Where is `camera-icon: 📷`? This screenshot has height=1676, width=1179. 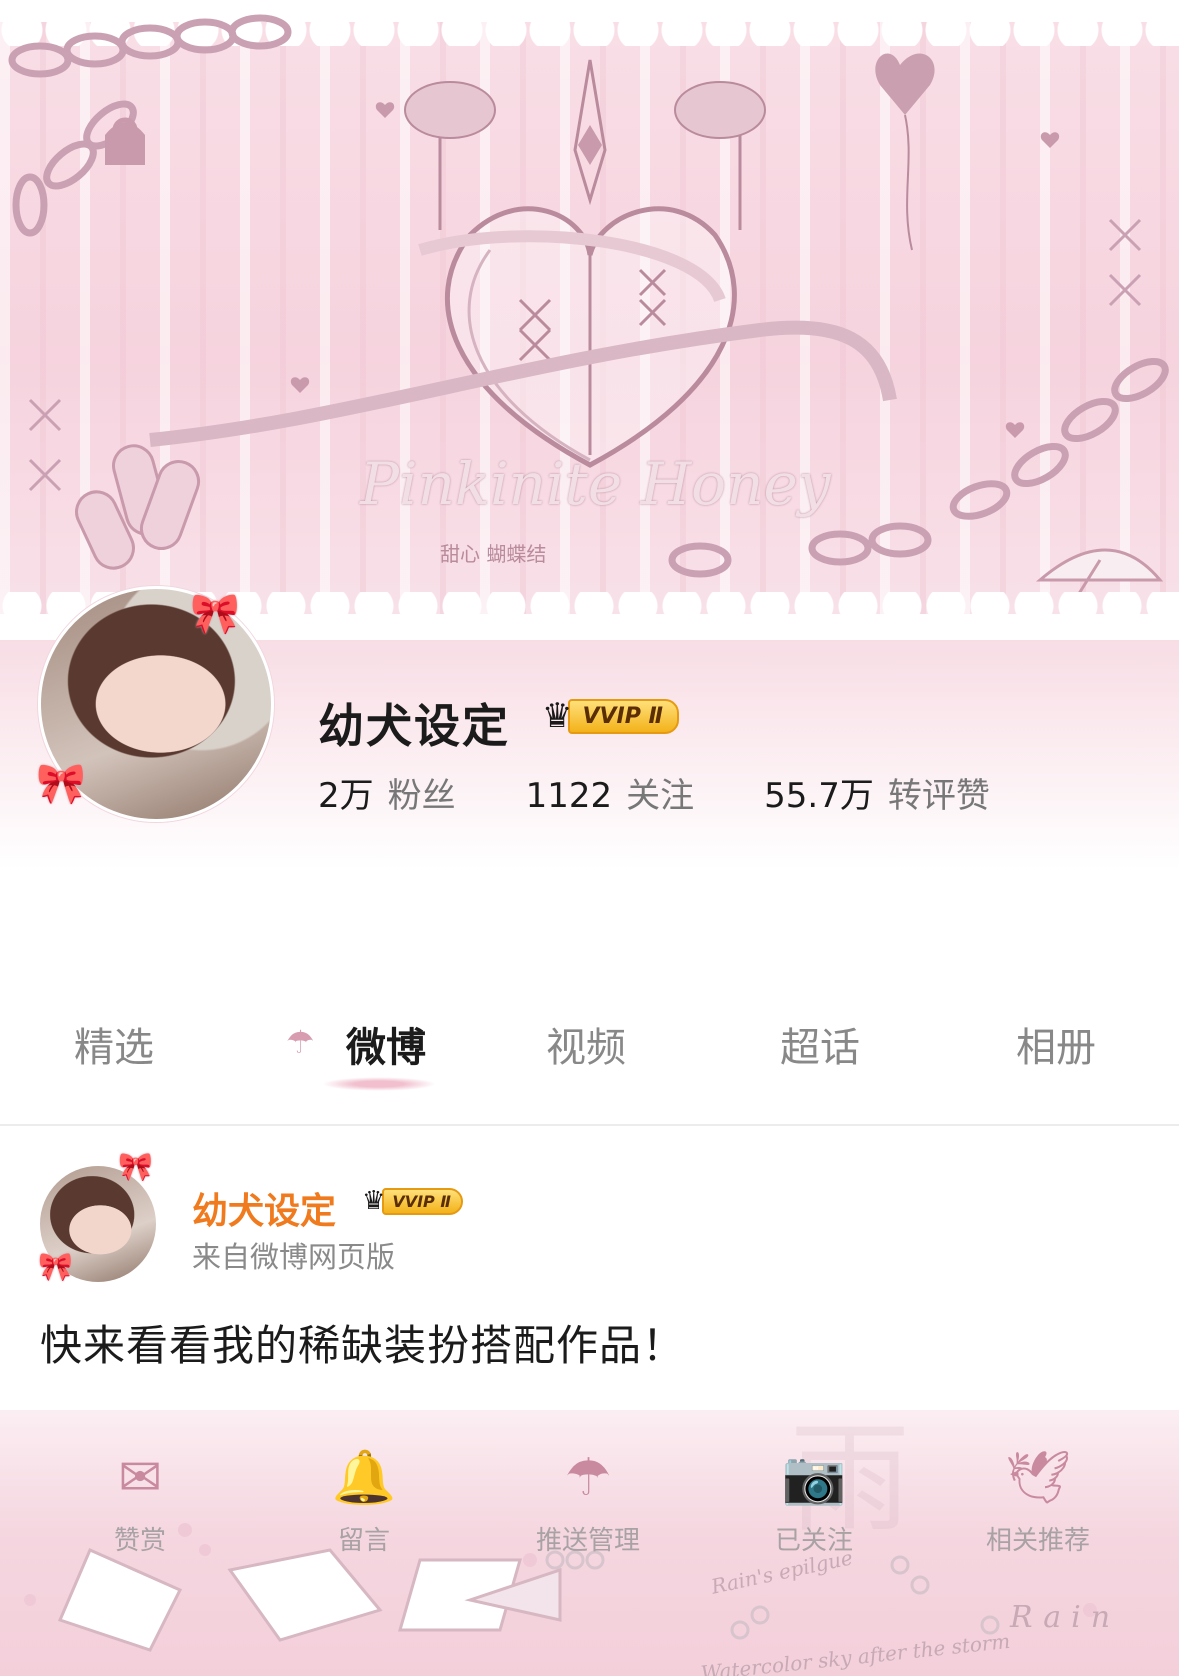
camera-icon: 📷 is located at coordinates (814, 1478).